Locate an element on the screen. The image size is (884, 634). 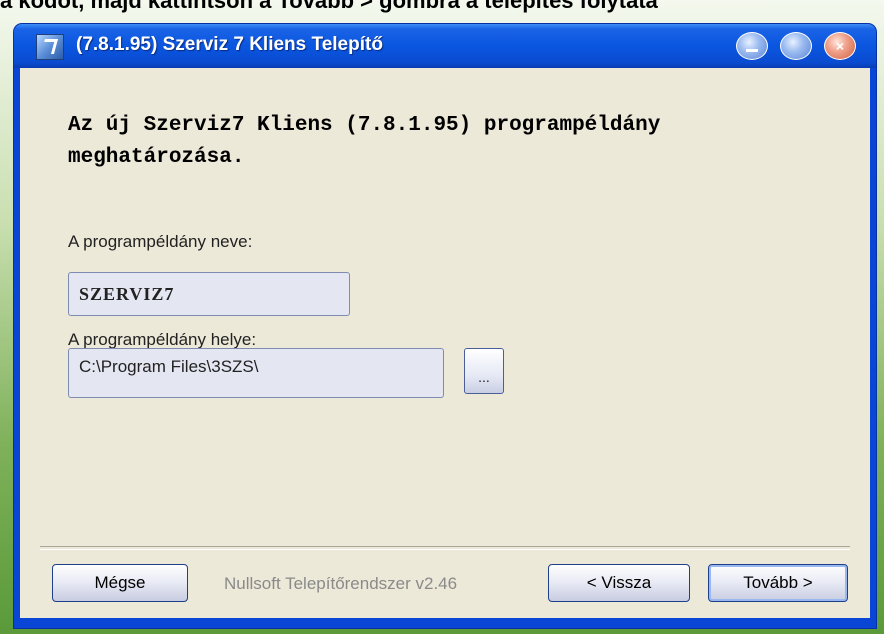
footer-divider is located at coordinates (445, 548).